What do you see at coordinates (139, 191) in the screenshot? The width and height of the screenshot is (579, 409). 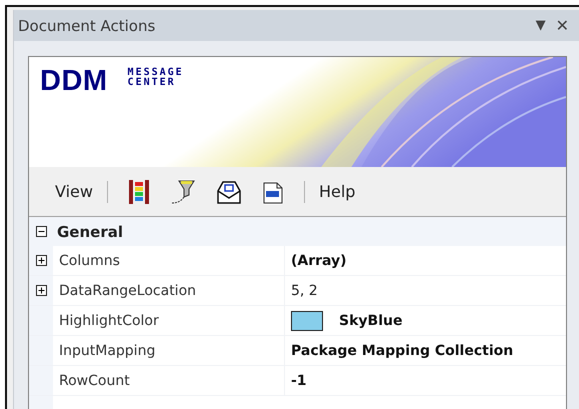 I see `color-bars-icon` at bounding box center [139, 191].